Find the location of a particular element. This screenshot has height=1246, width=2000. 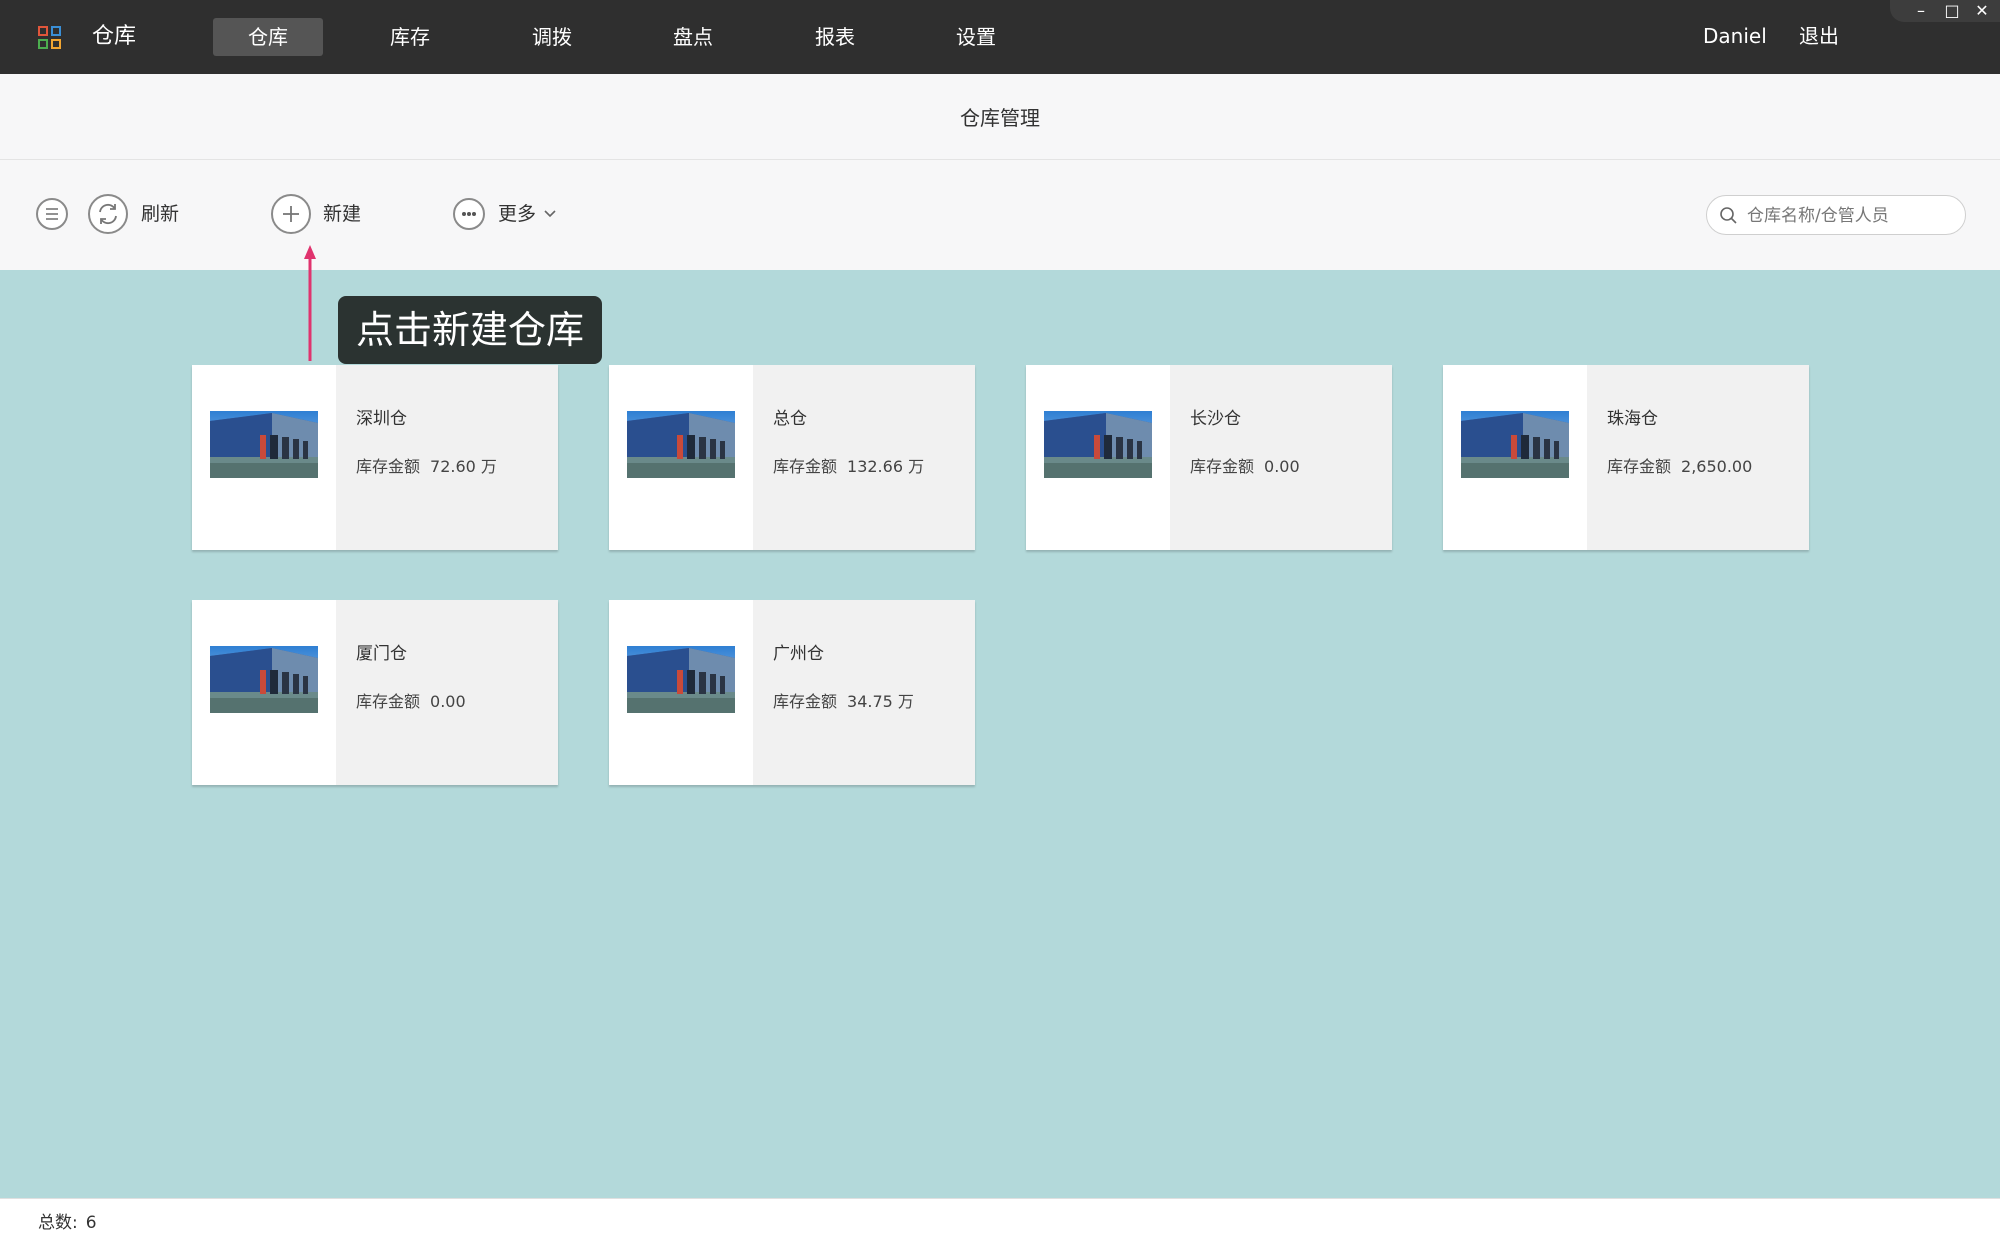

refresh-icon is located at coordinates (108, 214).